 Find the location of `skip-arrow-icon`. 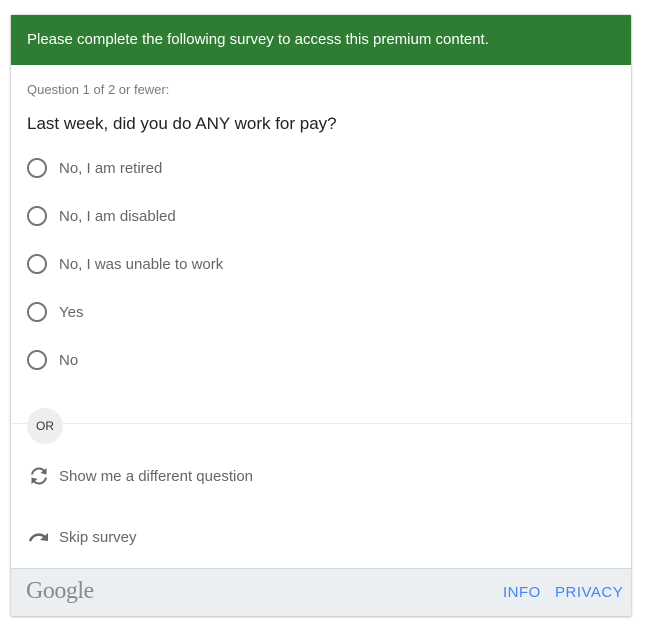

skip-arrow-icon is located at coordinates (38, 537).